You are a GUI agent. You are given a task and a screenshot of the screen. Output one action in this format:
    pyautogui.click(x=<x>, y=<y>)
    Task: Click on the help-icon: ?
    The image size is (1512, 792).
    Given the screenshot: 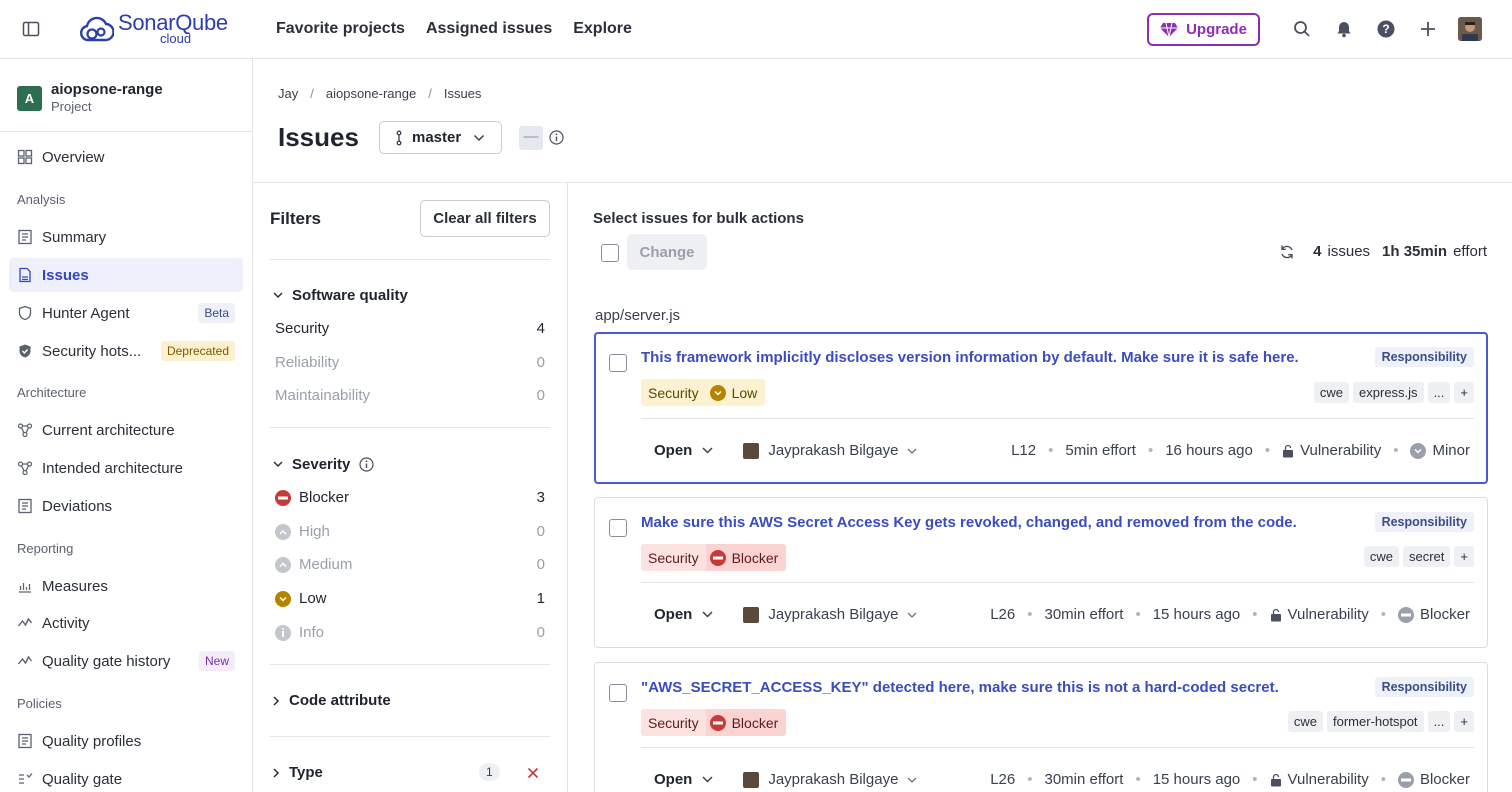 What is the action you would take?
    pyautogui.click(x=1386, y=29)
    